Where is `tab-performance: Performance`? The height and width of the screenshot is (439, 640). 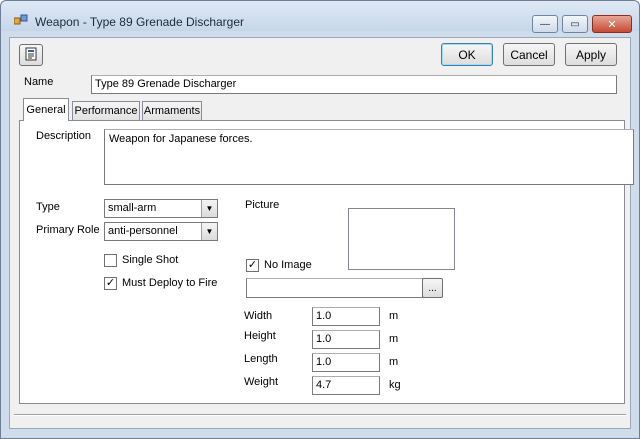
tab-performance: Performance is located at coordinates (106, 110).